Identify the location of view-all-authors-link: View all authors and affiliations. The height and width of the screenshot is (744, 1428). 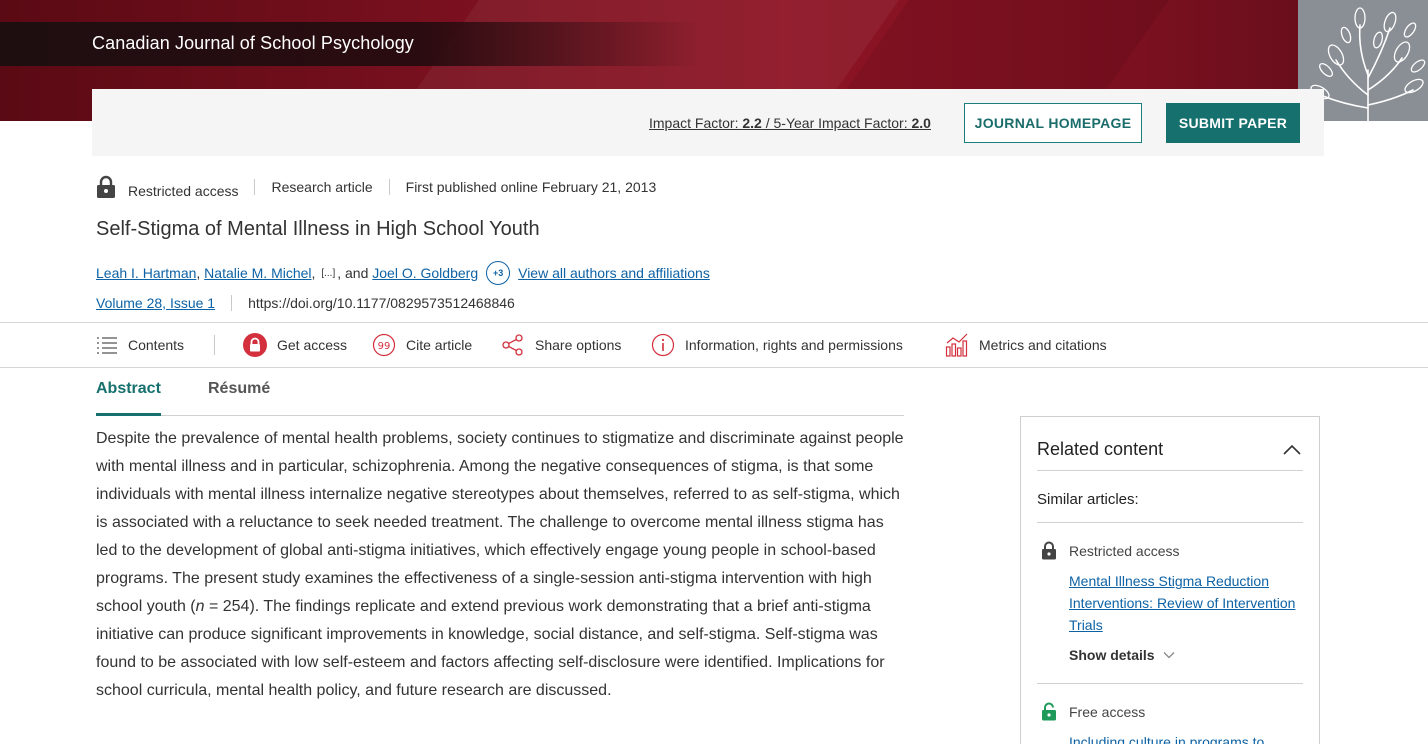
(614, 273).